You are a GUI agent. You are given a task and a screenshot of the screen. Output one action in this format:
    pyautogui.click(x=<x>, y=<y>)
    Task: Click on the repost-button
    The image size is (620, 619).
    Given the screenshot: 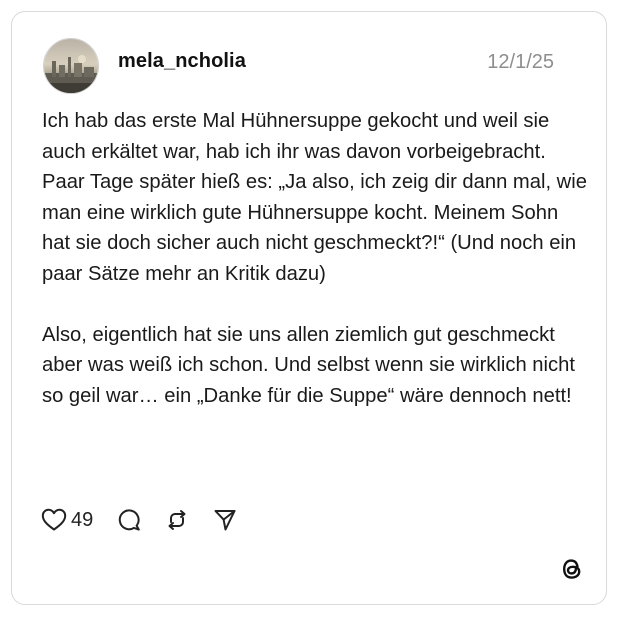 What is the action you would take?
    pyautogui.click(x=177, y=520)
    